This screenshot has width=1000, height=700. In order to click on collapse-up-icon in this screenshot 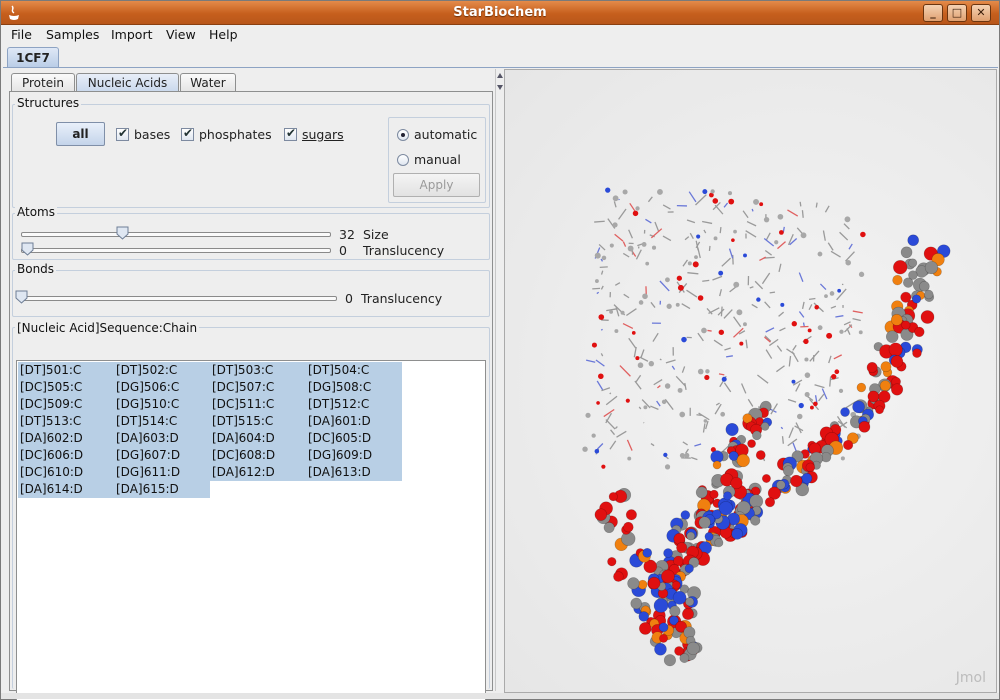, I will do `click(500, 75)`.